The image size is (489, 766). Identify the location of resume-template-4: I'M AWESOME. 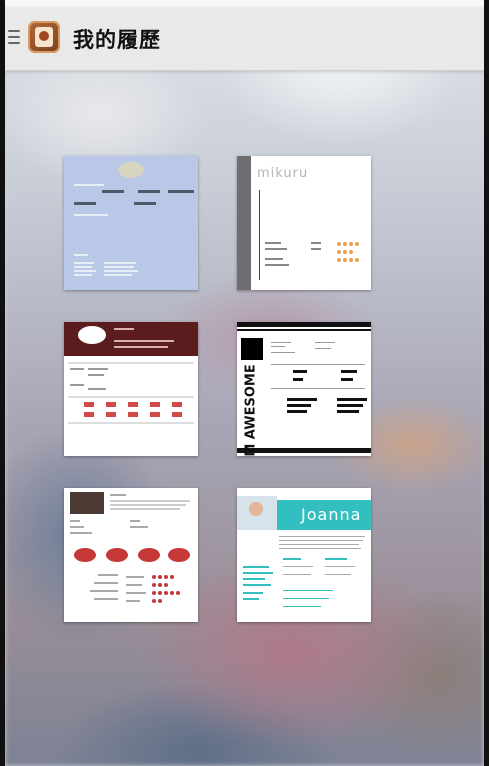
(304, 389).